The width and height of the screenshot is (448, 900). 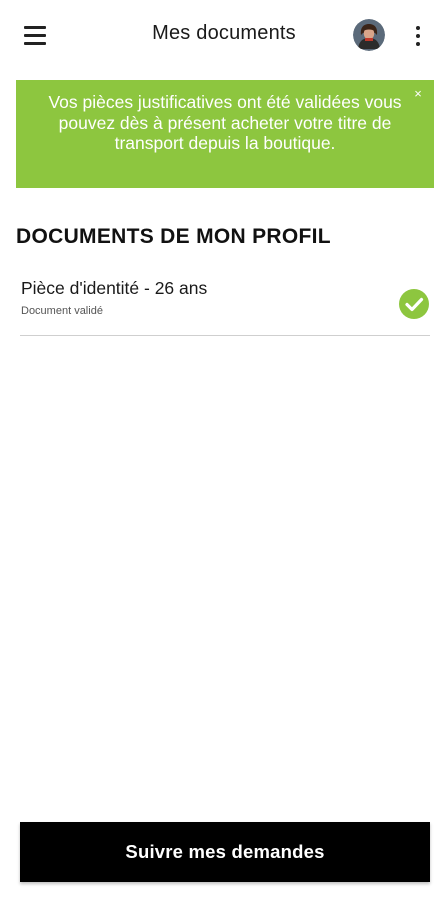 I want to click on more-vertical-icon, so click(x=418, y=36).